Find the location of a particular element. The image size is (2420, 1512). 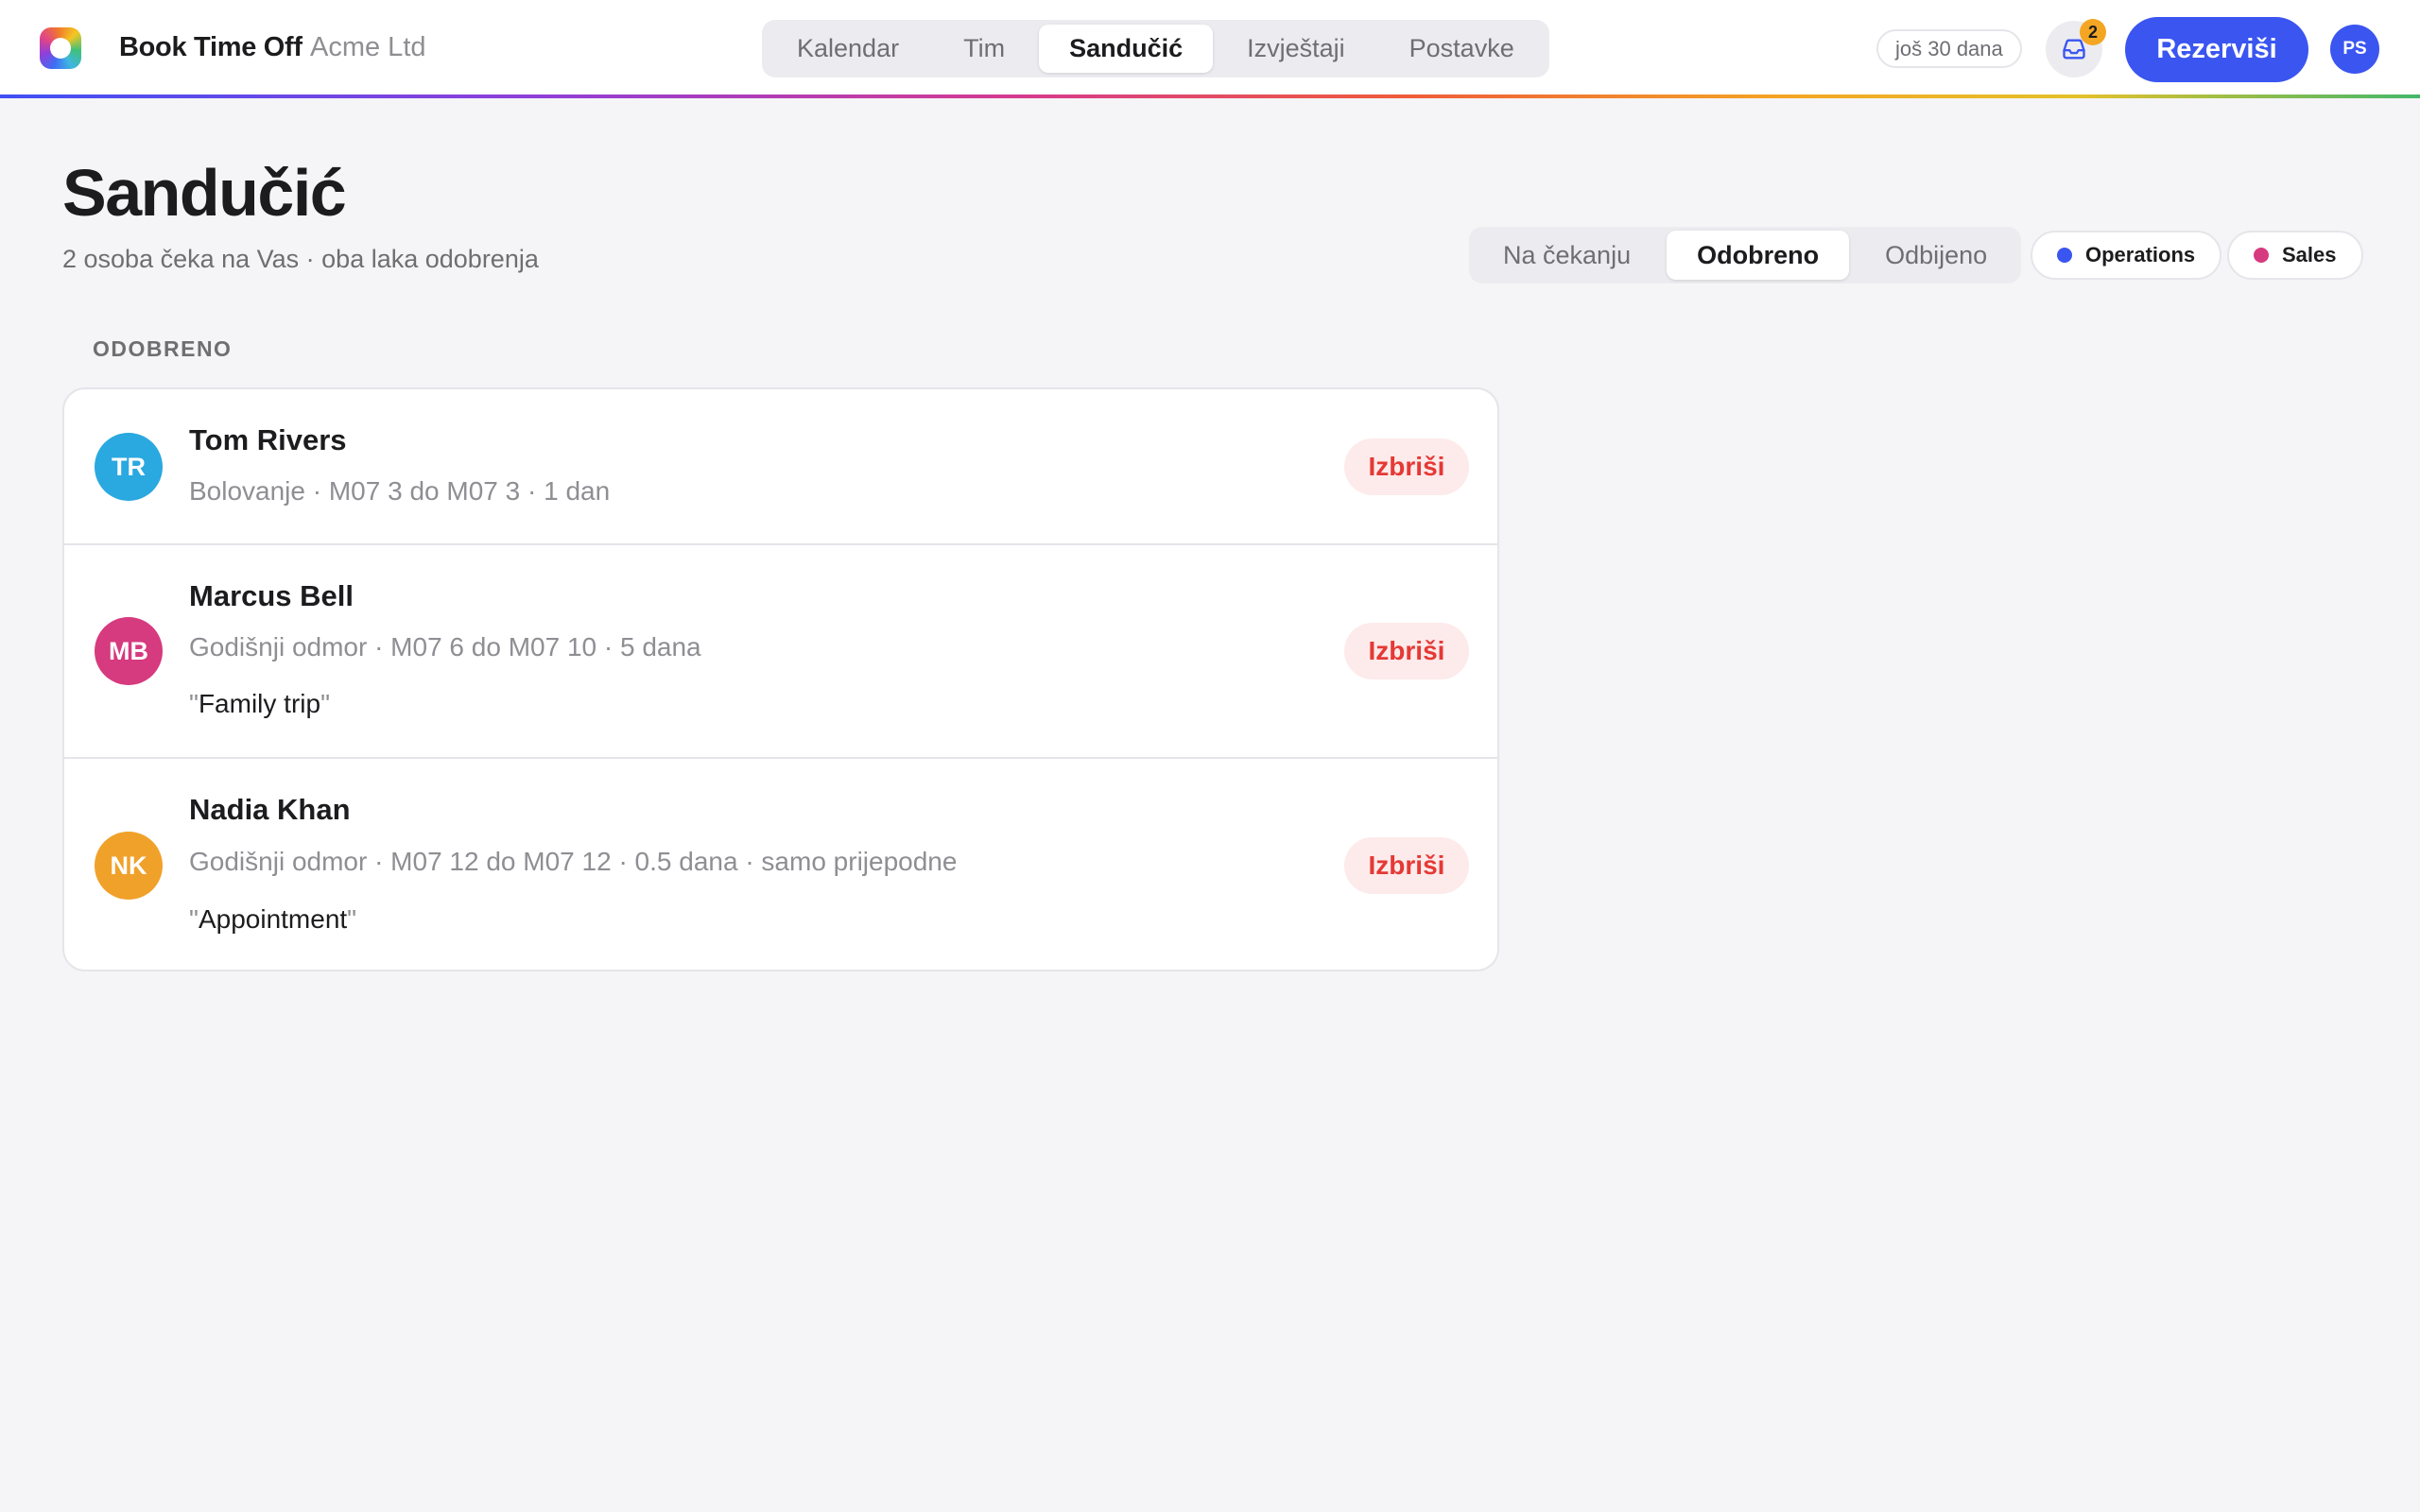

leave-note-text: Family trip is located at coordinates (259, 703).